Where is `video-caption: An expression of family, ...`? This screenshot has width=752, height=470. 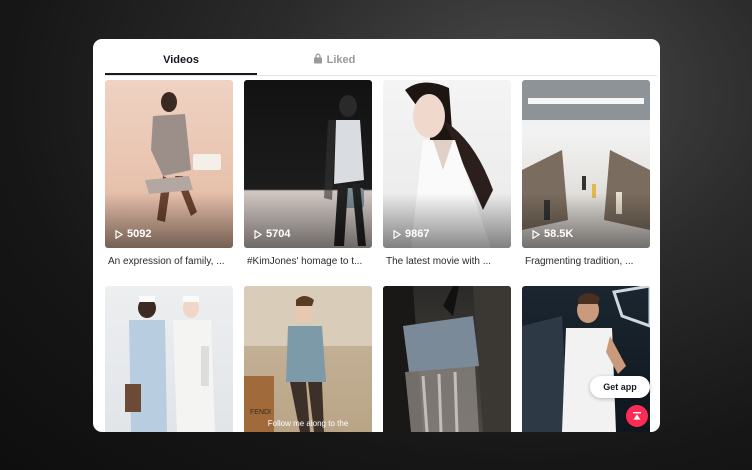 video-caption: An expression of family, ... is located at coordinates (170, 261).